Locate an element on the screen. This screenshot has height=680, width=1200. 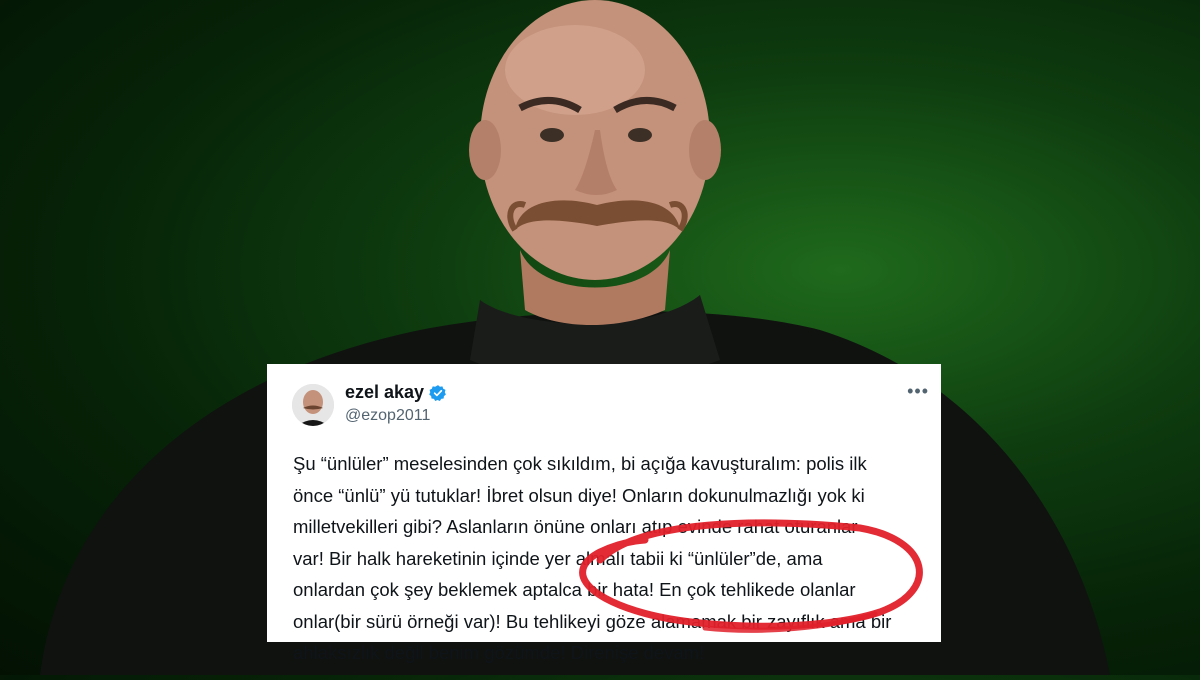
author-block: ezel akay @ezop2011 is located at coordinates (396, 403).